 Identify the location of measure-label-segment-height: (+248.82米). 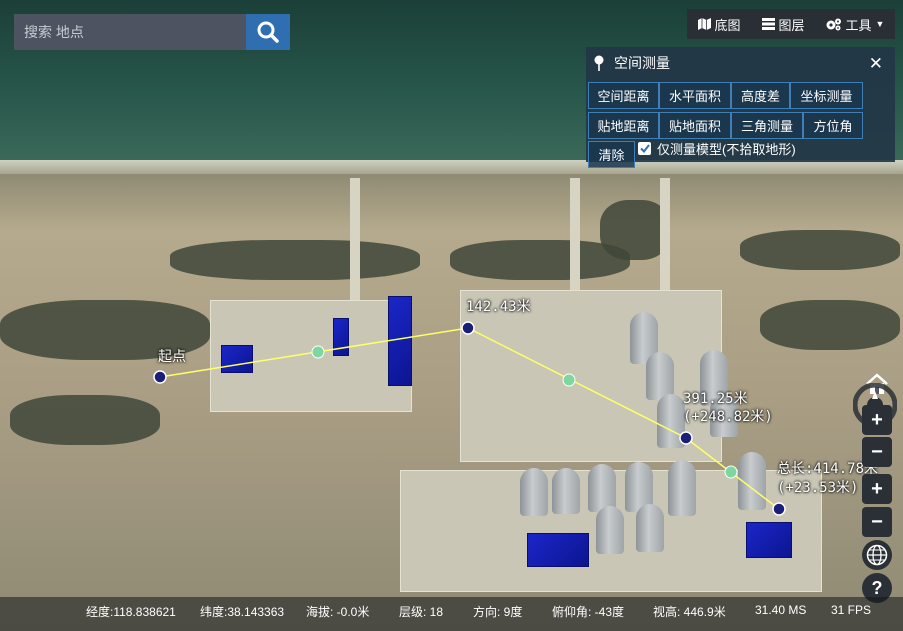
(728, 417).